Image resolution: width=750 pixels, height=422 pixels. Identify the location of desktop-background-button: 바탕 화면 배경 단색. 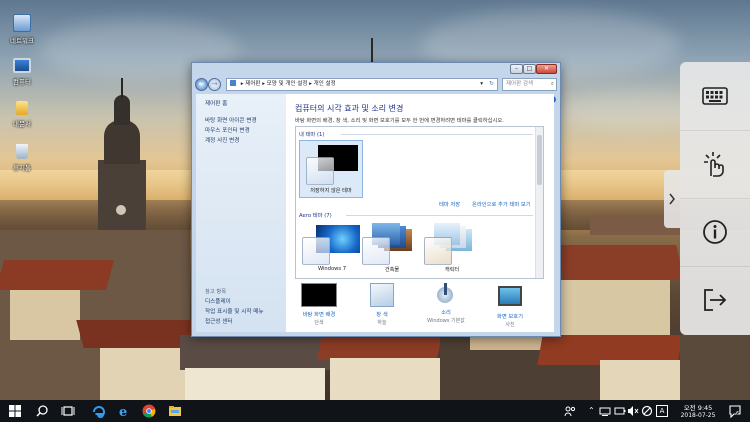
(319, 304).